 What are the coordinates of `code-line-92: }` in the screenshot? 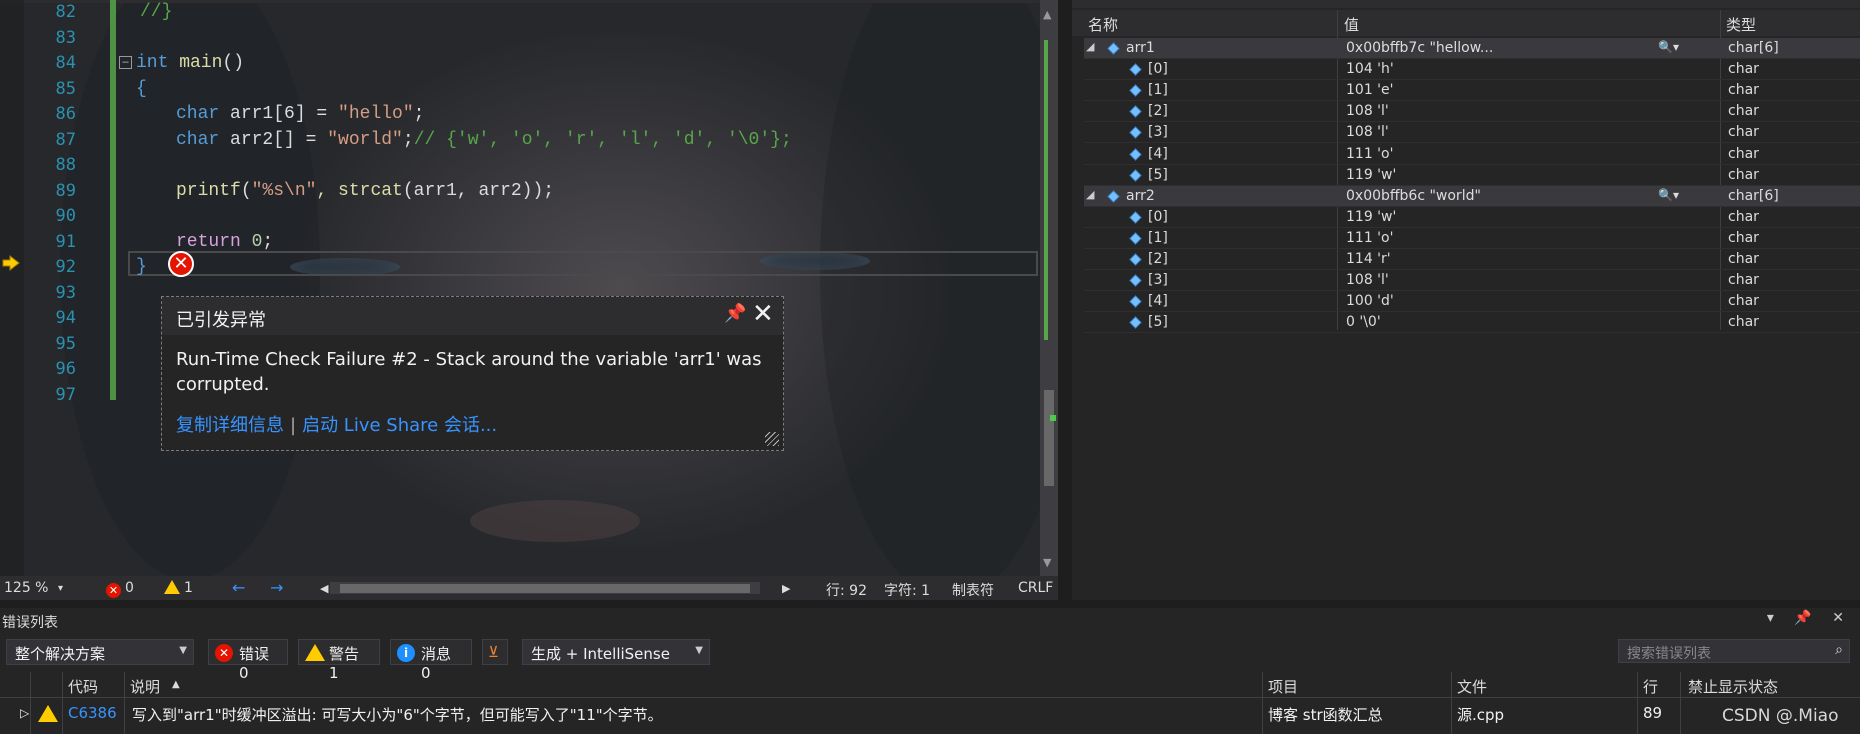 It's located at (141, 267).